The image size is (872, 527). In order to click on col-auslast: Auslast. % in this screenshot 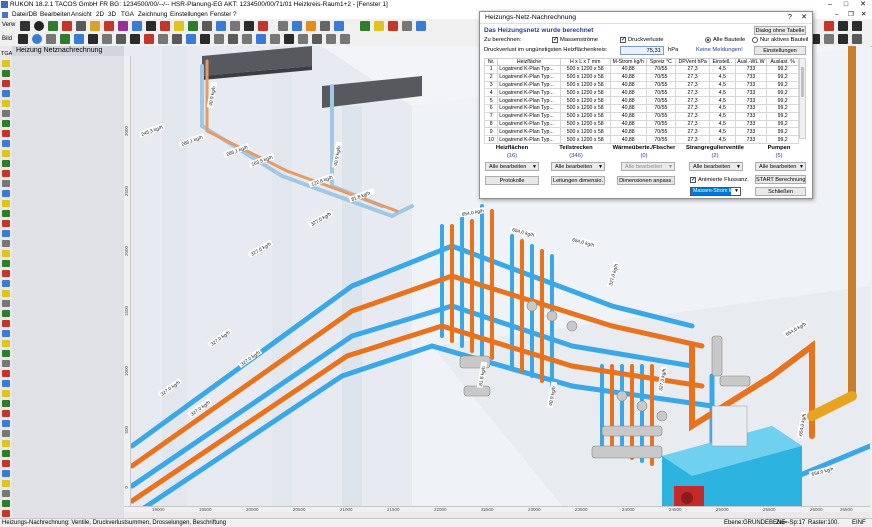, I will do `click(782, 62)`.